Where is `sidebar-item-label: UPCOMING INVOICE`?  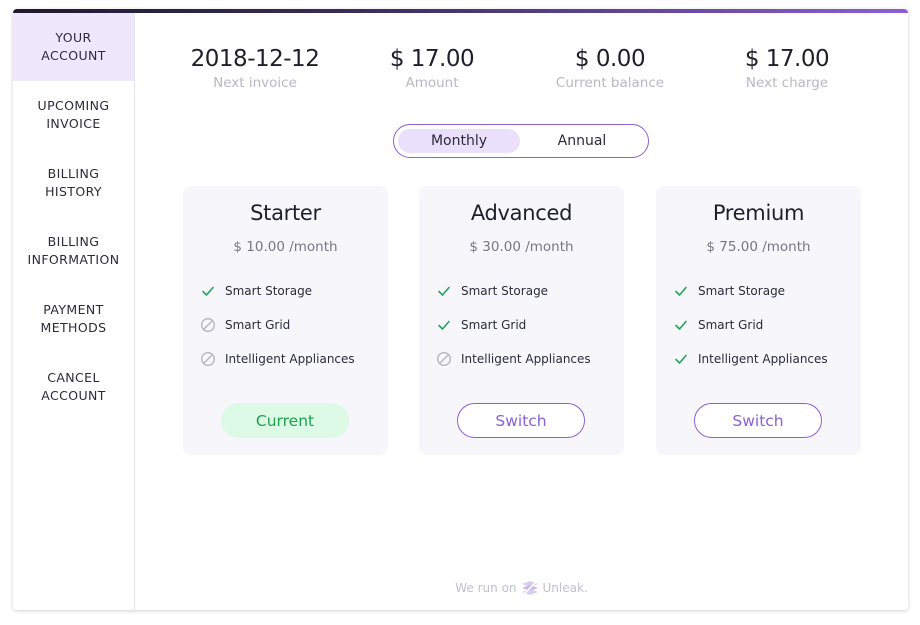 sidebar-item-label: UPCOMING INVOICE is located at coordinates (73, 114).